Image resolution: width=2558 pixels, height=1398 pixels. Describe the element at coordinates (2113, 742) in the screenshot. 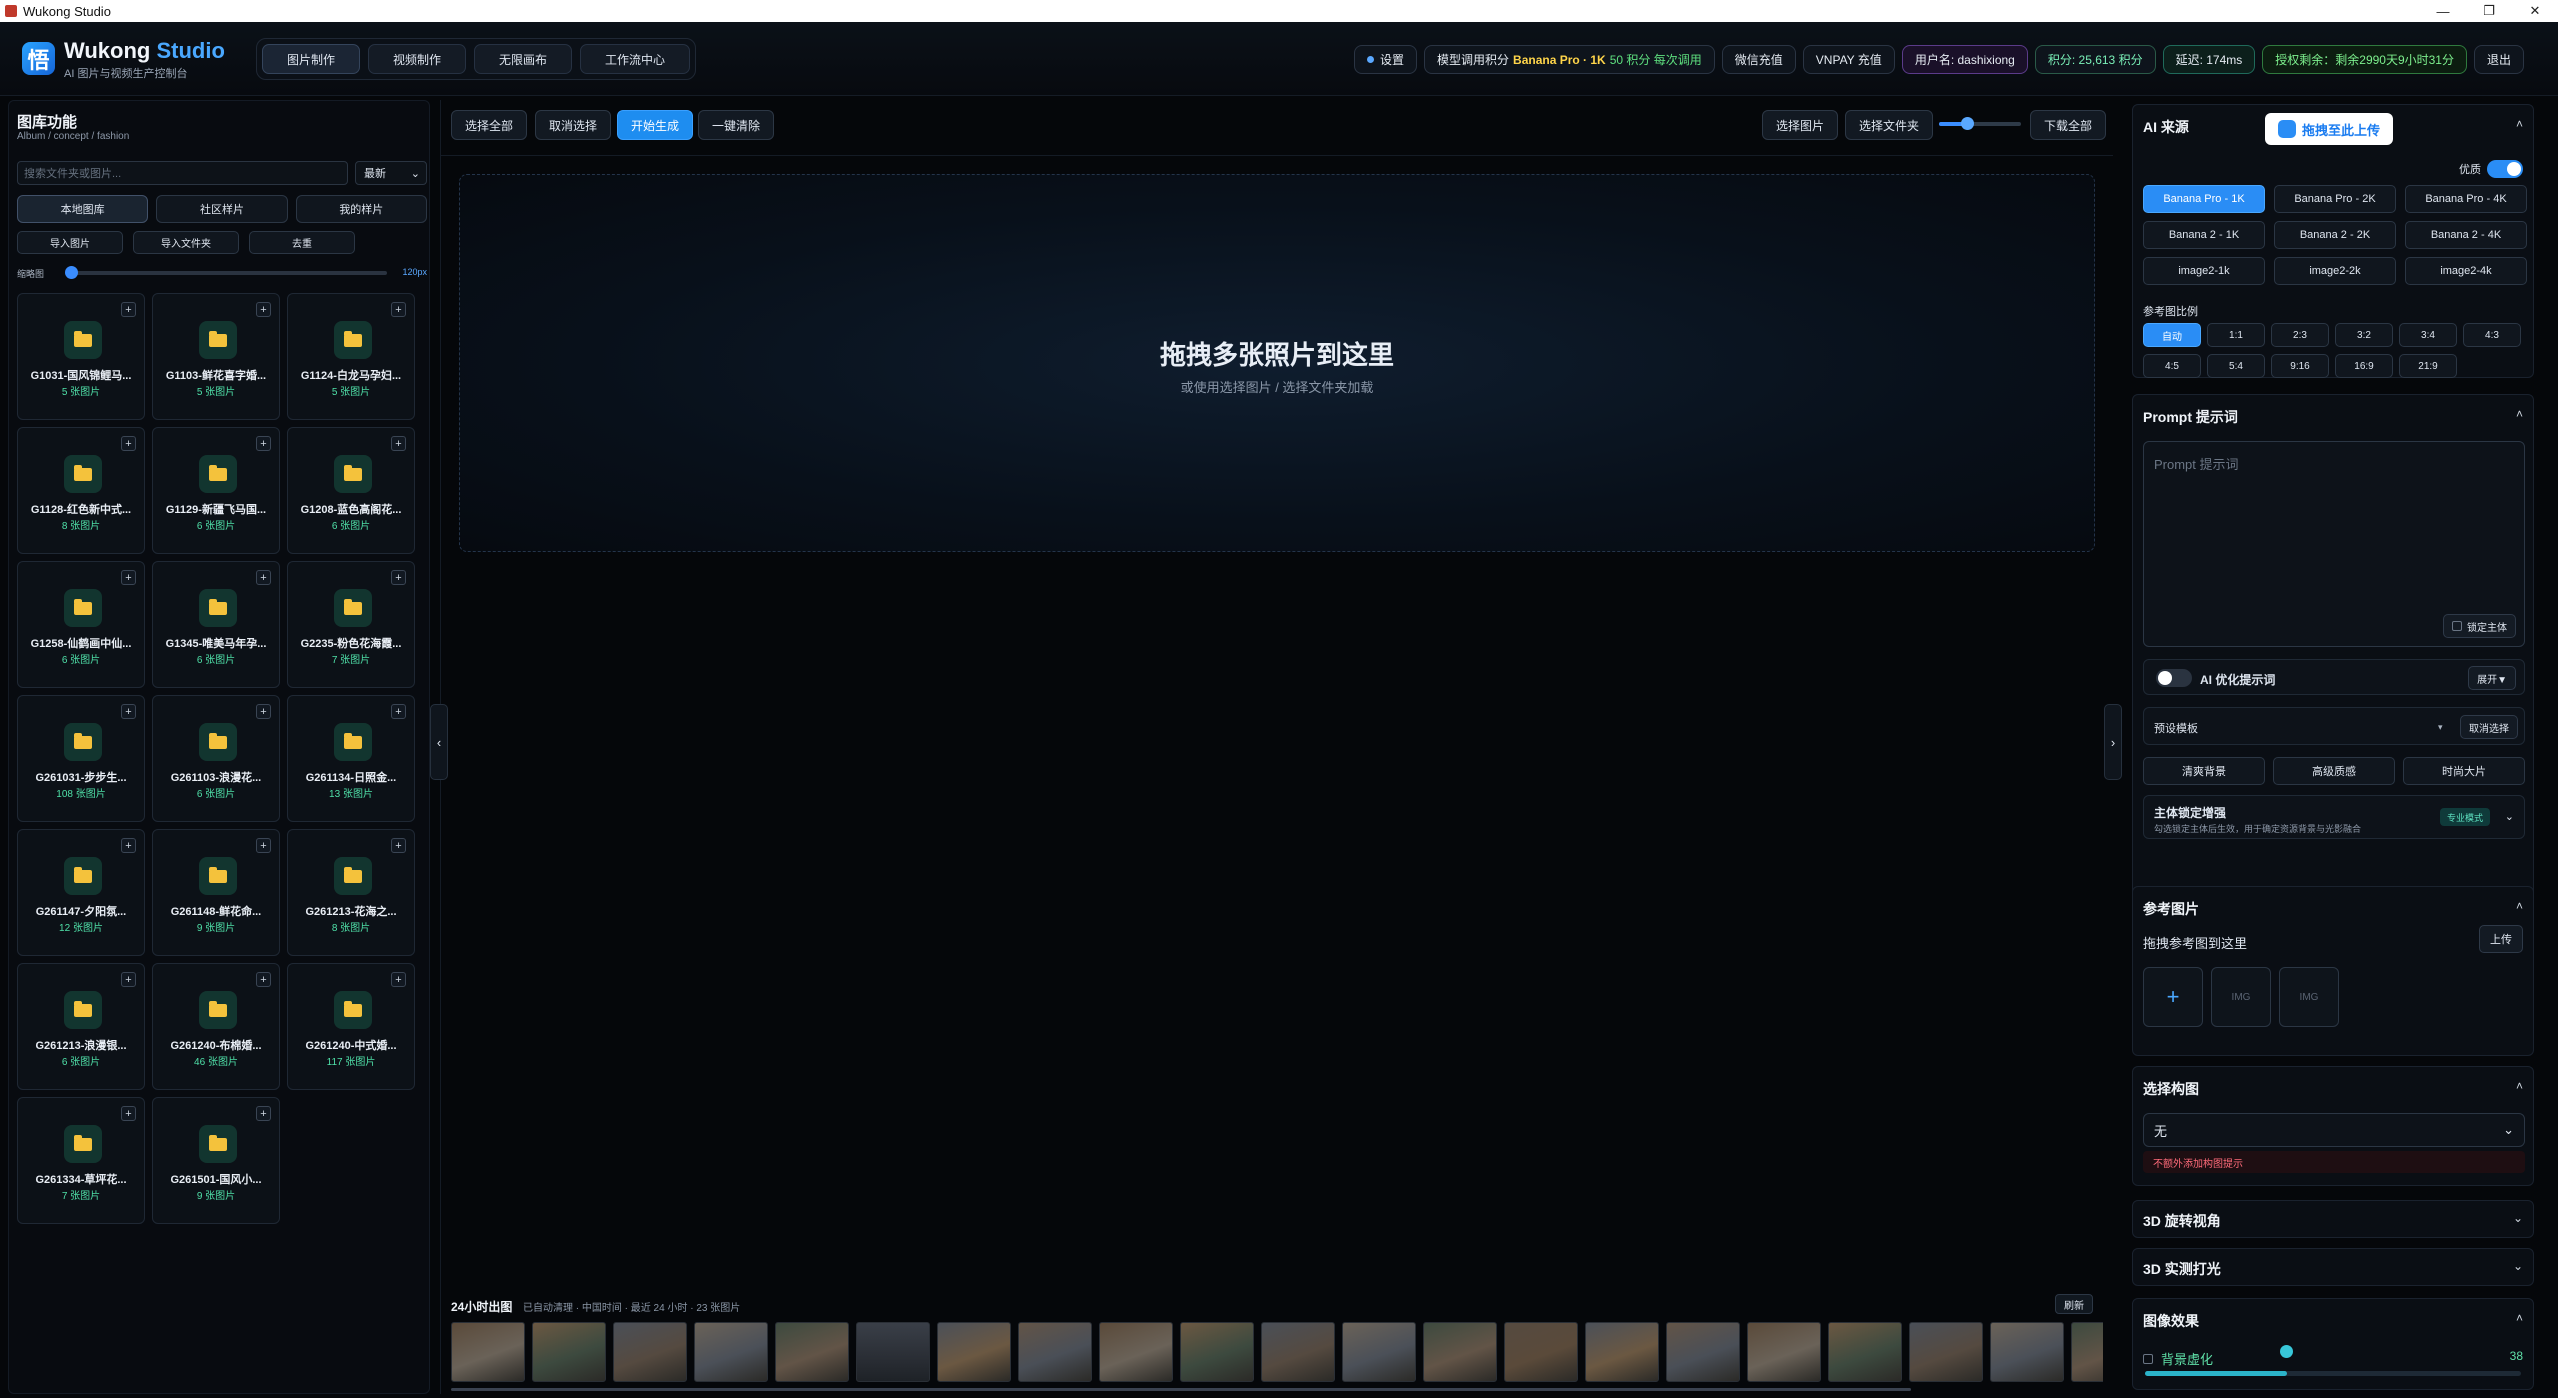

I see `collapse-right-button: ›` at that location.